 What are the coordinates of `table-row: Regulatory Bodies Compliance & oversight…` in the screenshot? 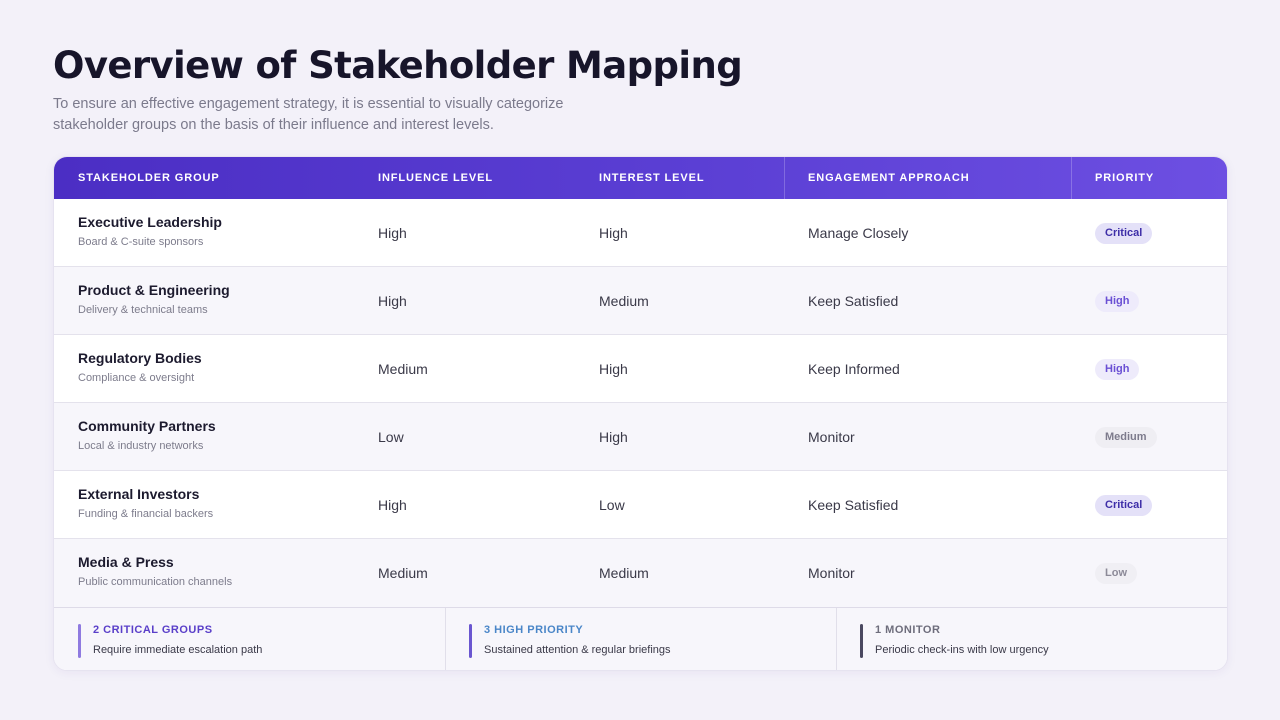 It's located at (640, 369).